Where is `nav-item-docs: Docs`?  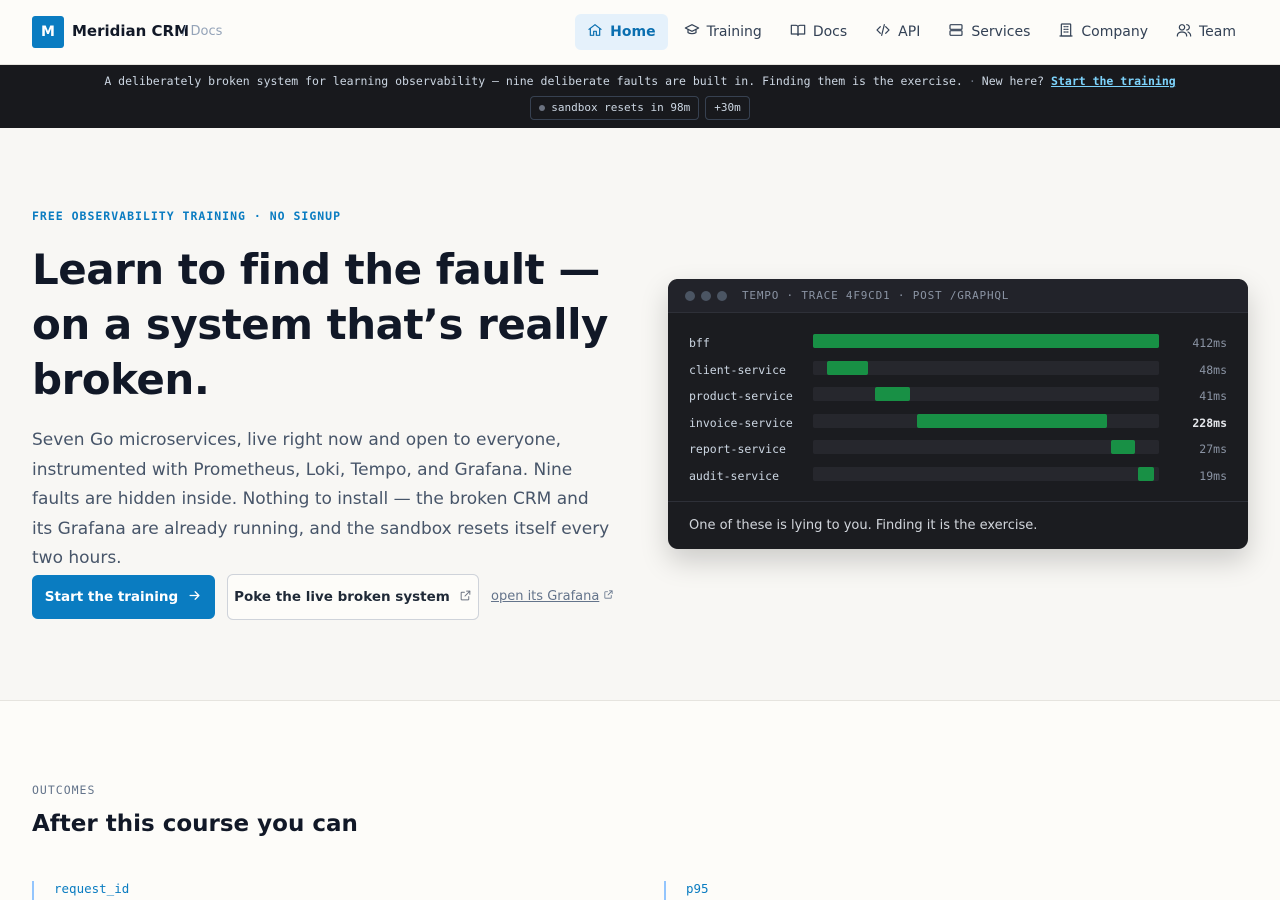 nav-item-docs: Docs is located at coordinates (818, 32).